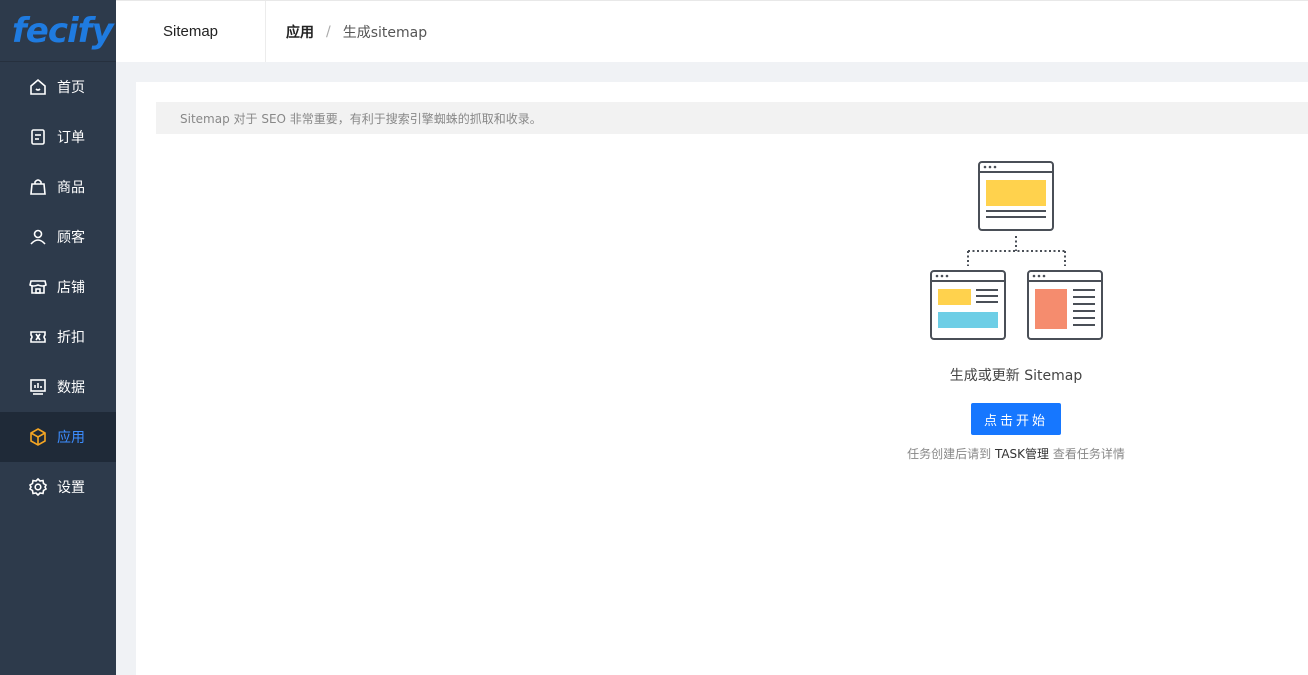  Describe the element at coordinates (712, 31) in the screenshot. I see `top-header: Sitemap 应用 / 生成sitemap` at that location.